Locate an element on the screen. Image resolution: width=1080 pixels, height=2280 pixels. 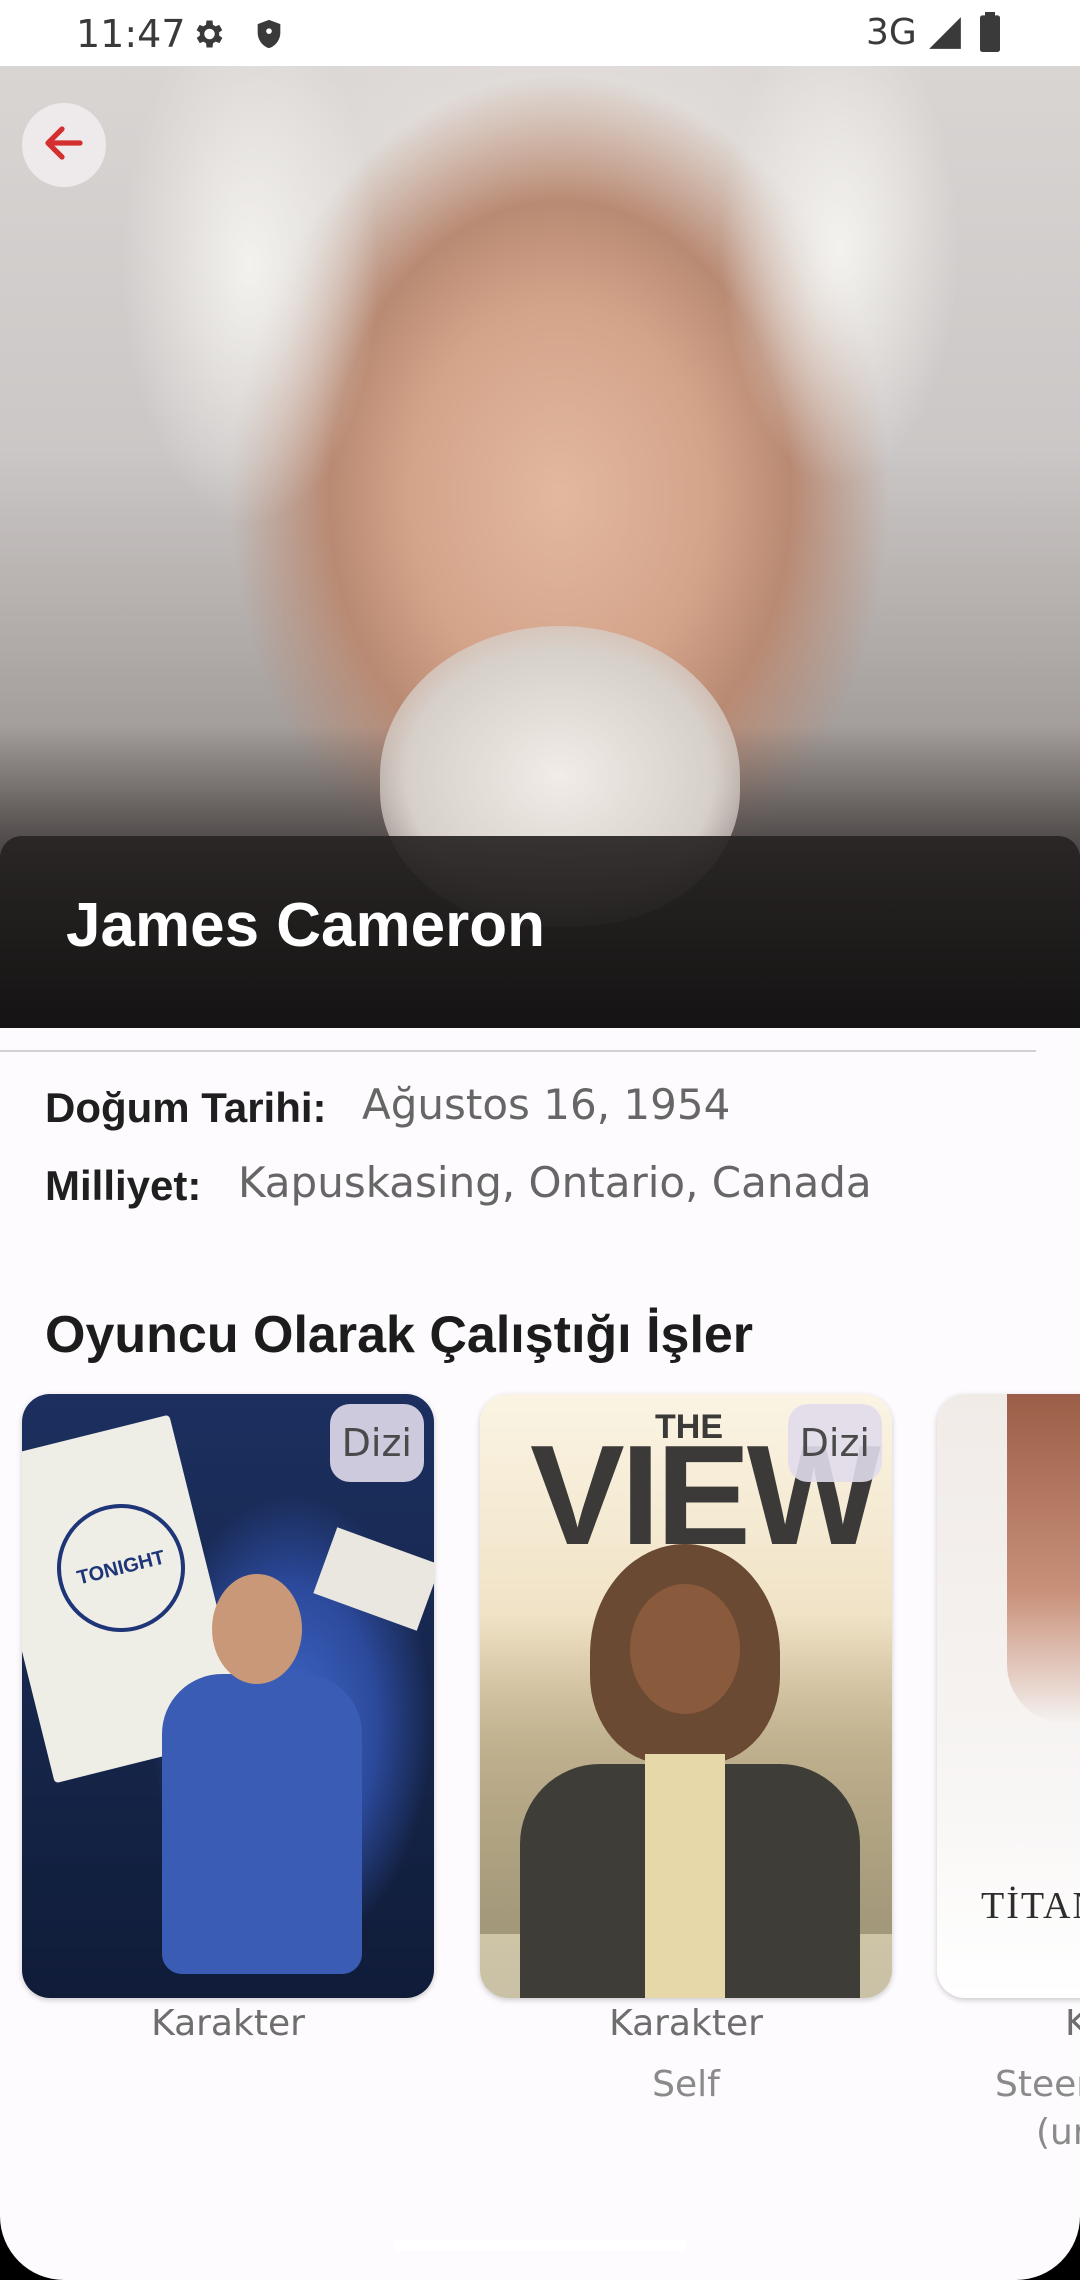
work-card: TONIGHT Dizi is located at coordinates (228, 1696).